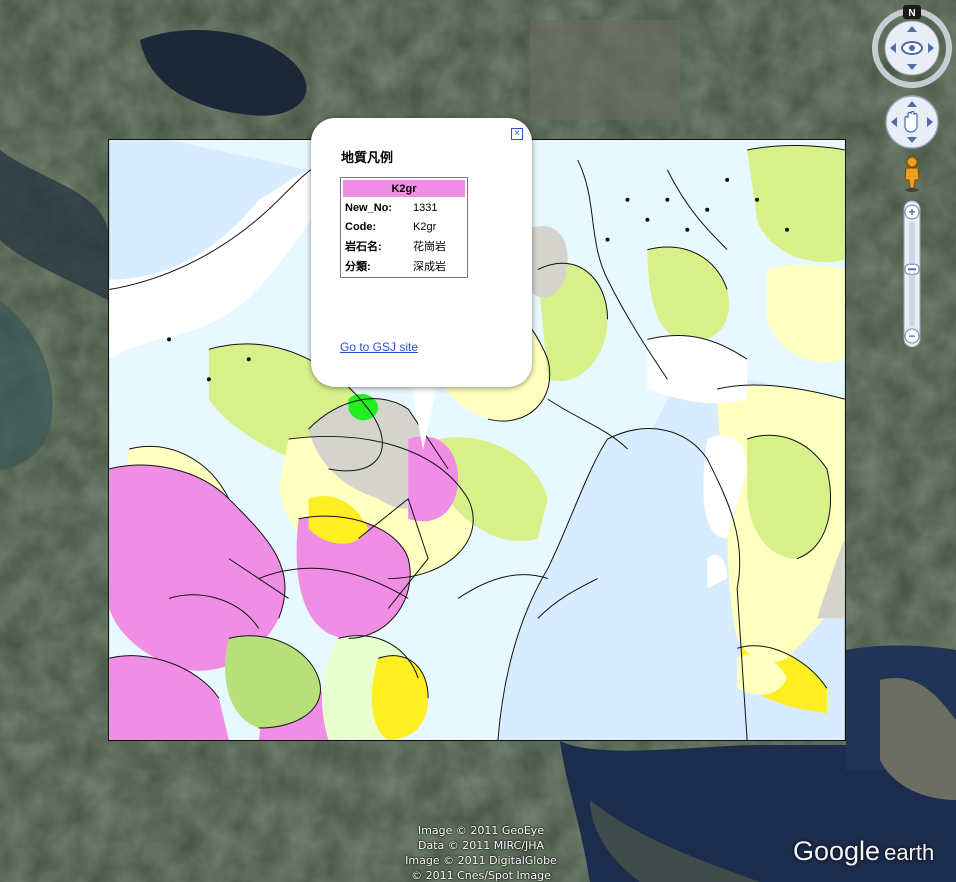 This screenshot has height=882, width=956. I want to click on balloon-close-icon: ×, so click(517, 134).